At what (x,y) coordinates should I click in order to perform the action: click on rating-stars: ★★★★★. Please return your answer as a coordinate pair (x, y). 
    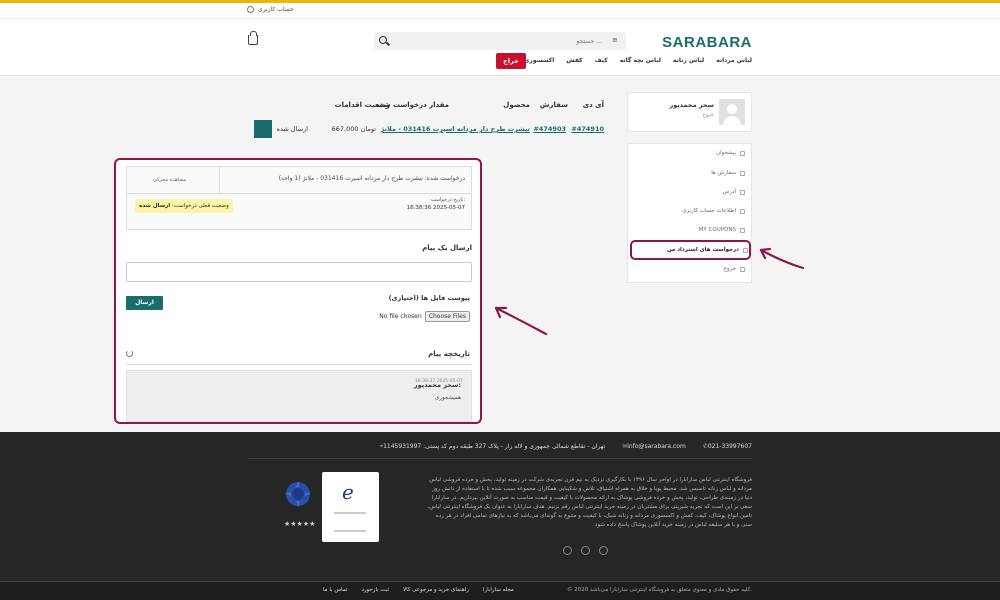
    Looking at the image, I should click on (300, 524).